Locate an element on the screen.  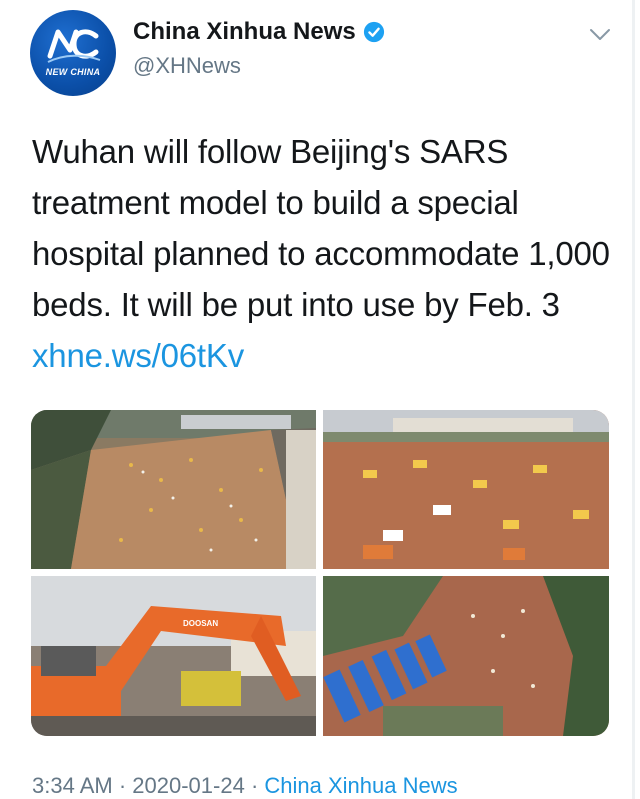
tweet-source-link: China Xinhua News is located at coordinates (360, 785).